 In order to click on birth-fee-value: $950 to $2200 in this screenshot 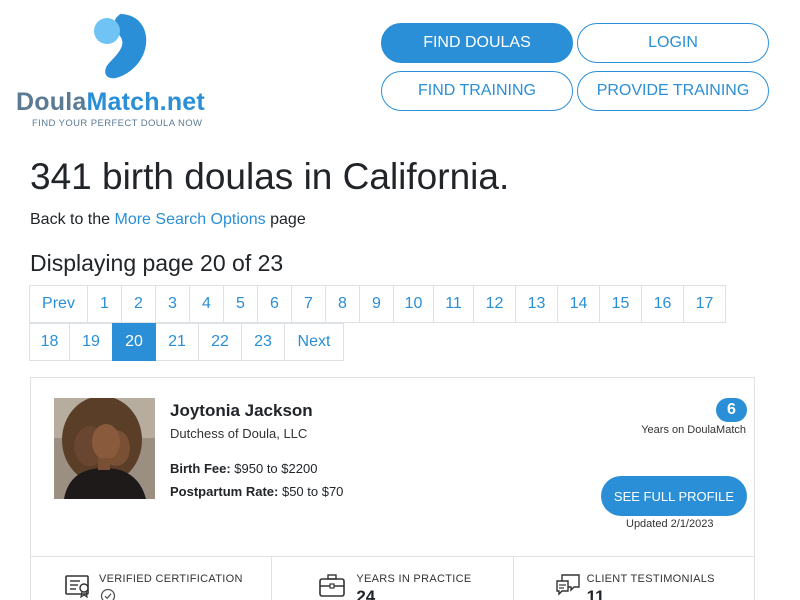, I will do `click(274, 468)`.